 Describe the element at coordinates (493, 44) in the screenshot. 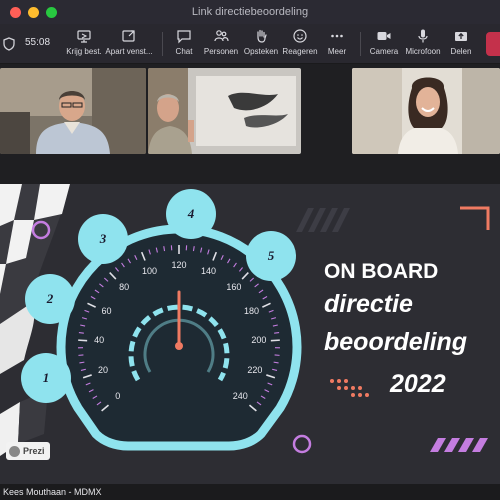

I see `leave-button` at that location.